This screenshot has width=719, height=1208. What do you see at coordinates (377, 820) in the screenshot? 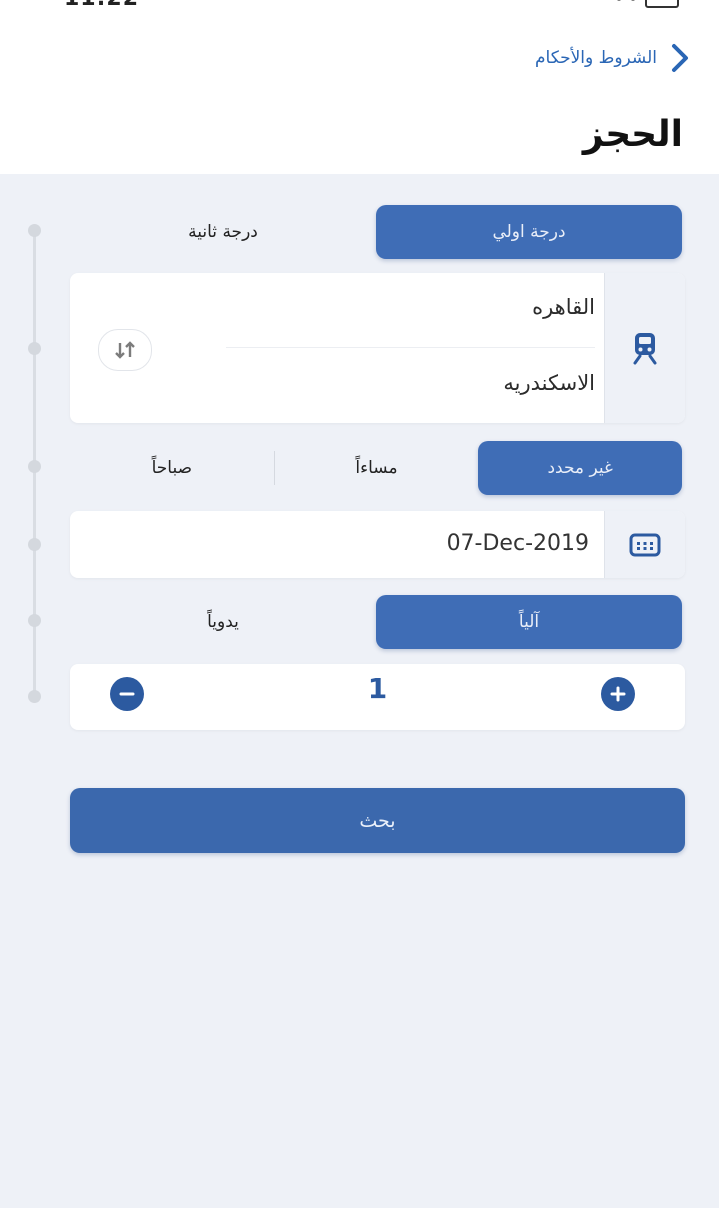
I see `search-button: بحث` at bounding box center [377, 820].